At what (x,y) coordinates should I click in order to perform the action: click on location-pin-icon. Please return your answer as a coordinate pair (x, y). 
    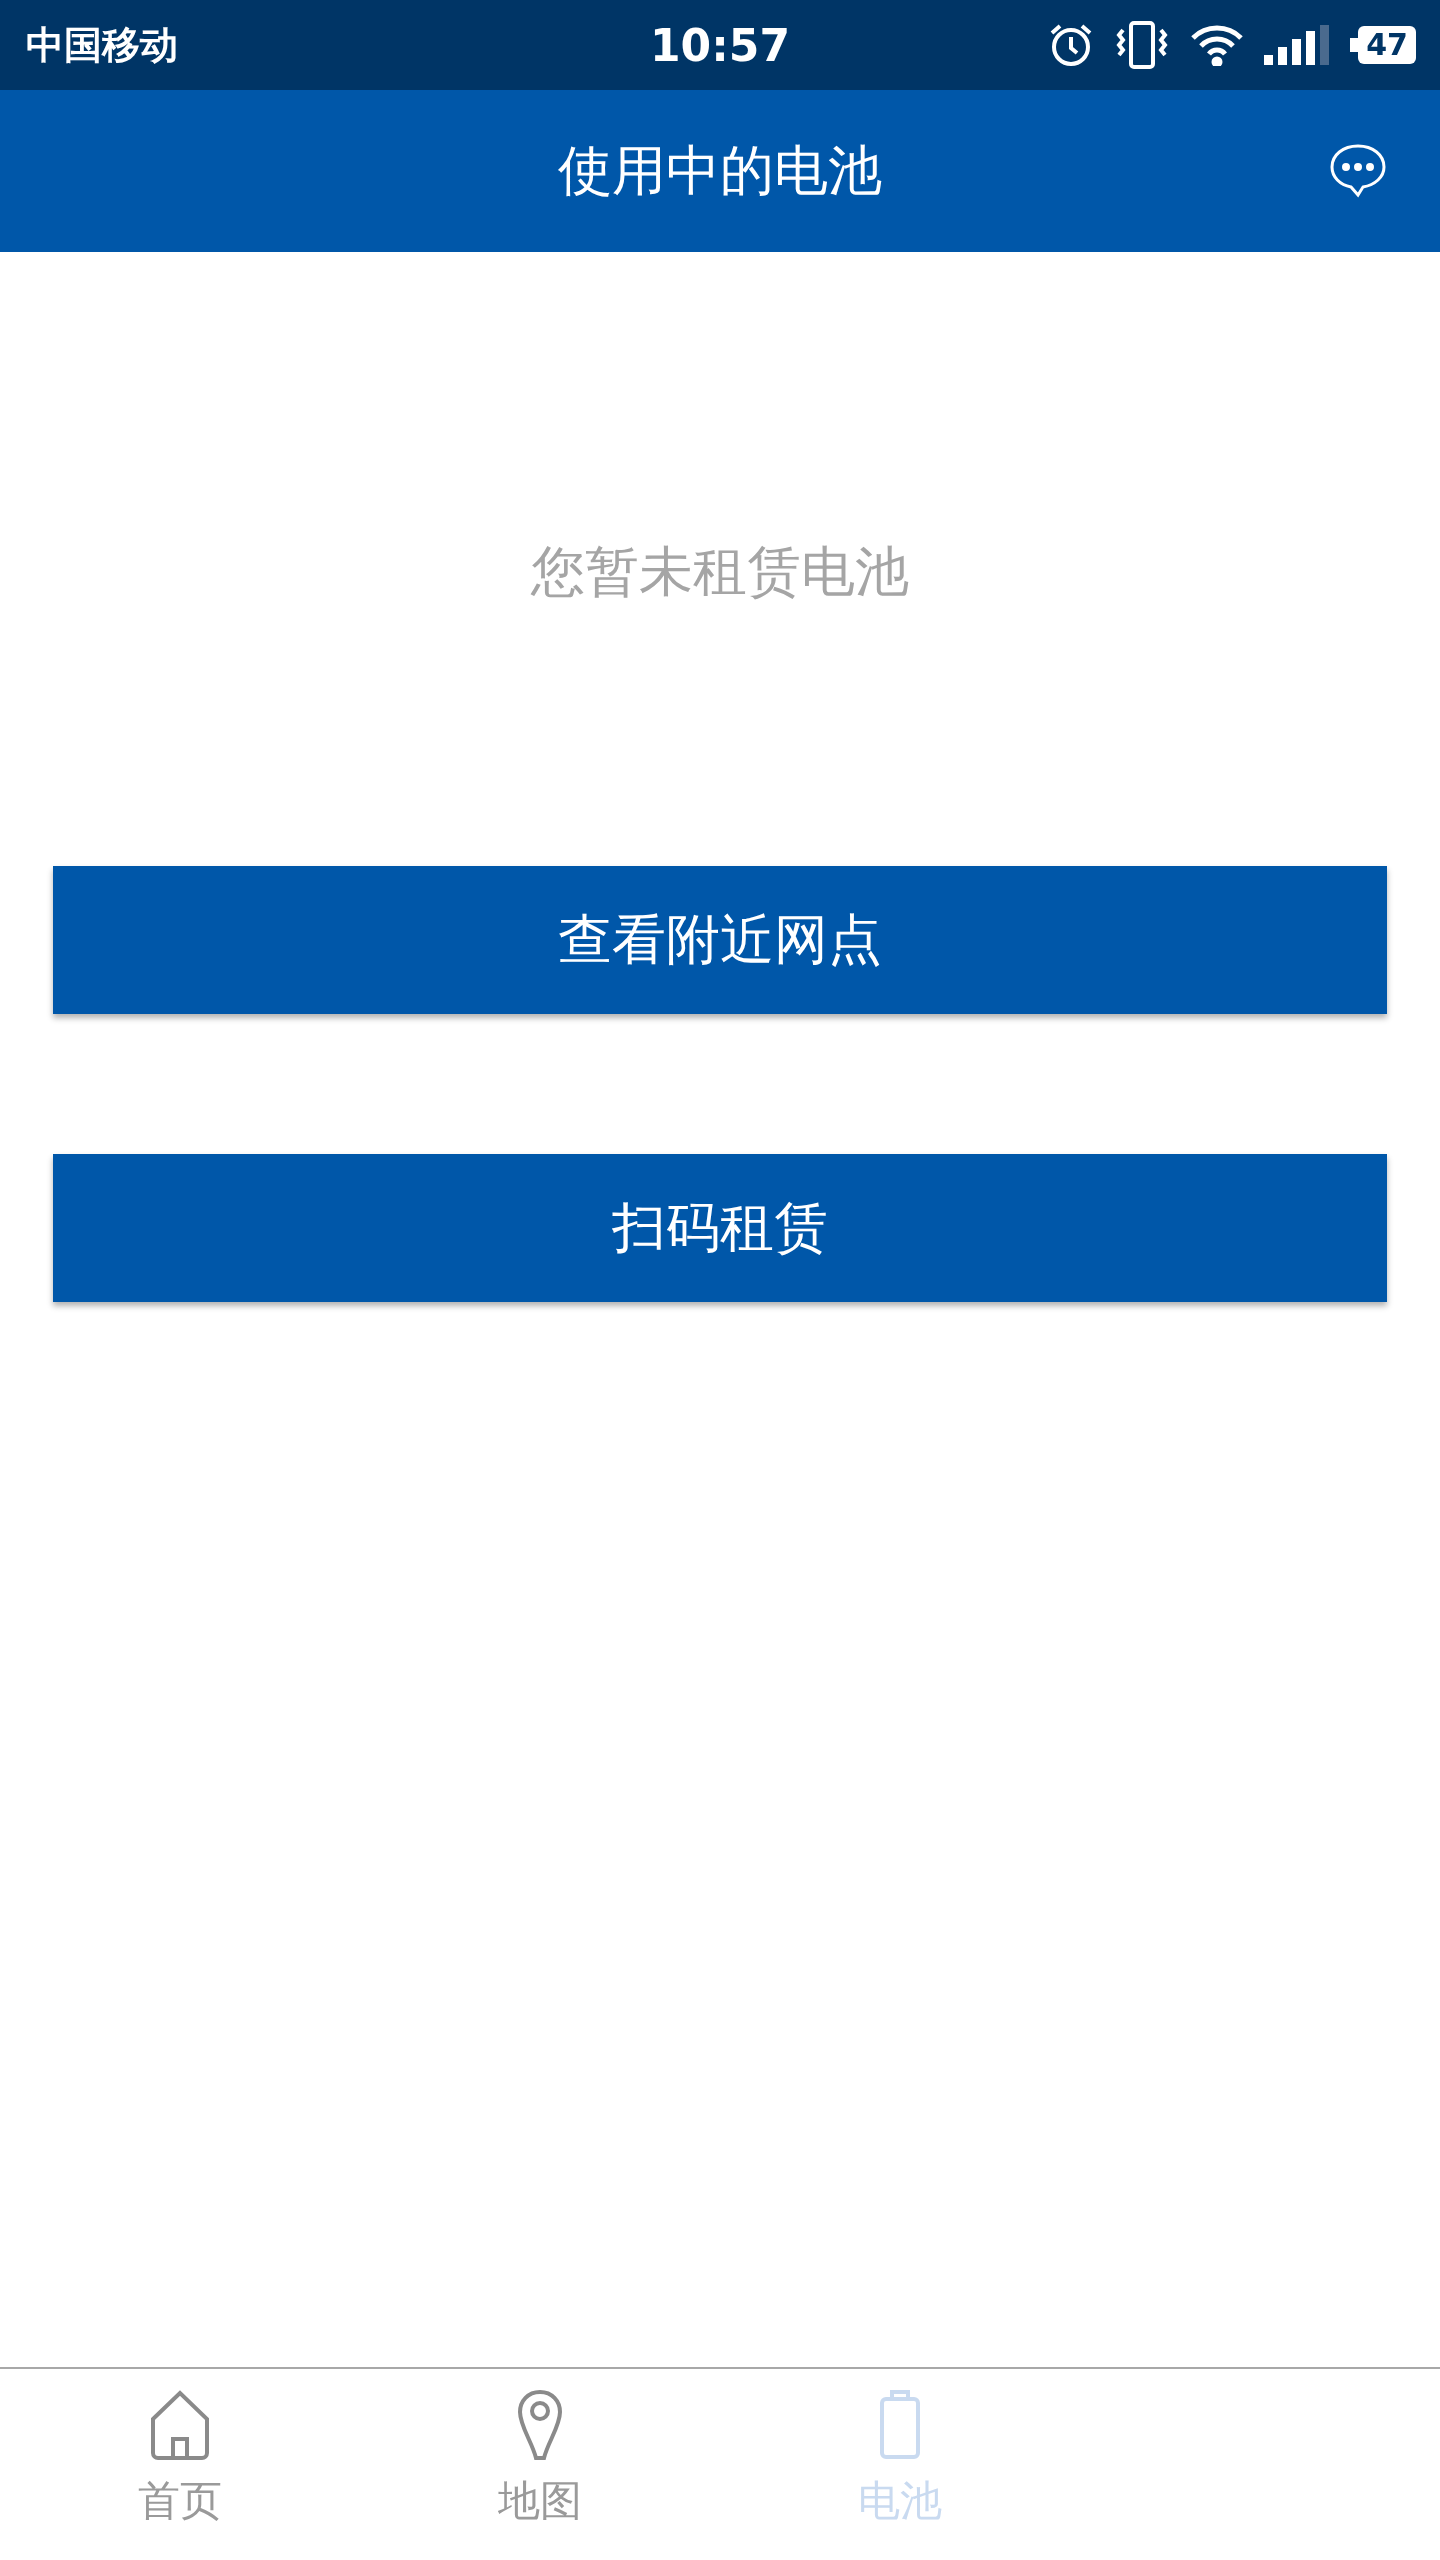
    Looking at the image, I should click on (540, 2425).